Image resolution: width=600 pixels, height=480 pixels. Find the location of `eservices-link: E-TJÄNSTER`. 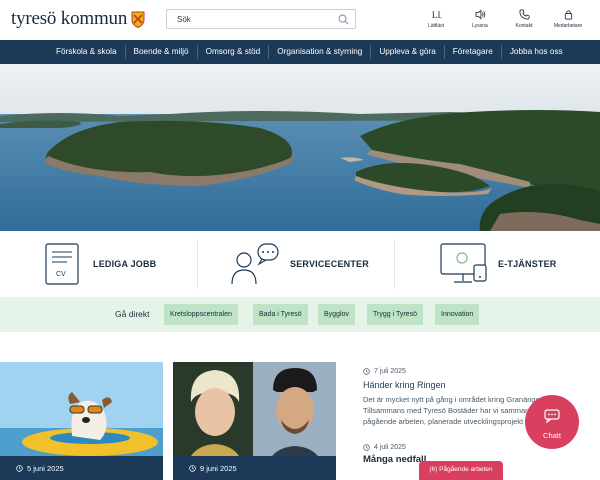

eservices-link: E-TJÄNSTER is located at coordinates (498, 264).